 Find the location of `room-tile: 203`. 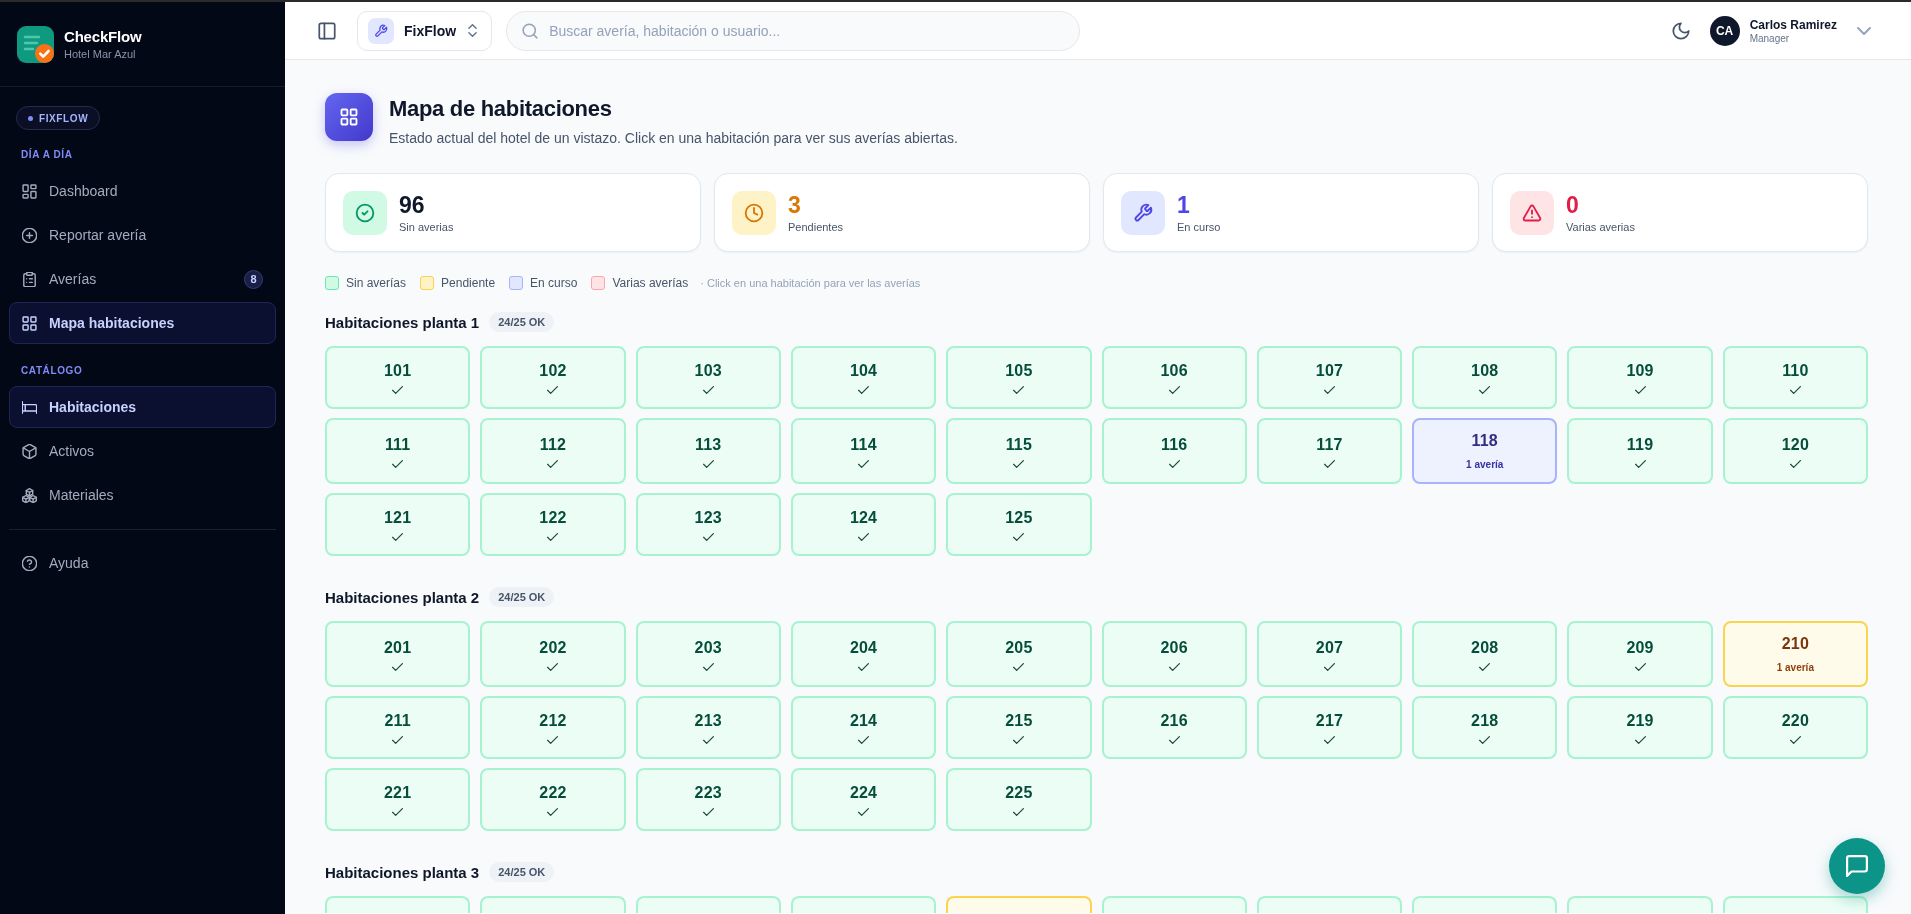

room-tile: 203 is located at coordinates (708, 654).